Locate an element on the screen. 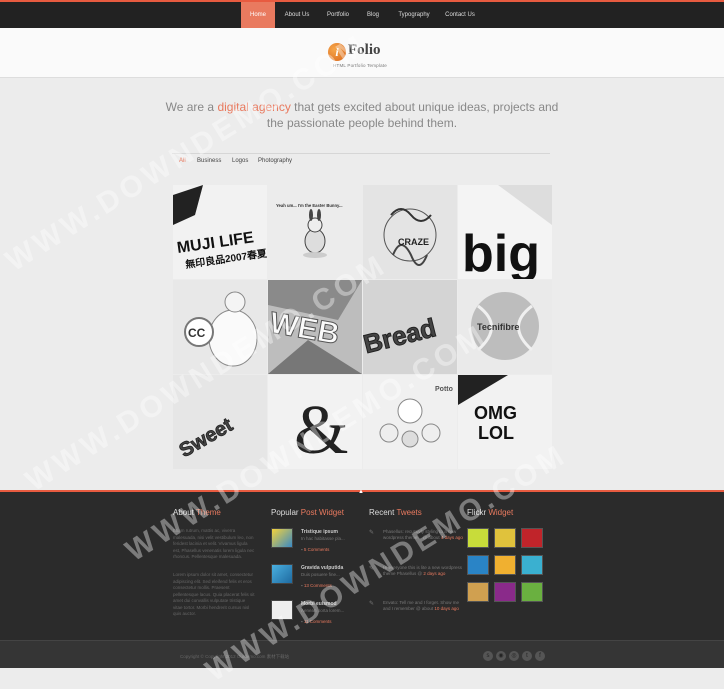 Image resolution: width=724 pixels, height=689 pixels. flickr-title-b: Widget is located at coordinates (501, 512).